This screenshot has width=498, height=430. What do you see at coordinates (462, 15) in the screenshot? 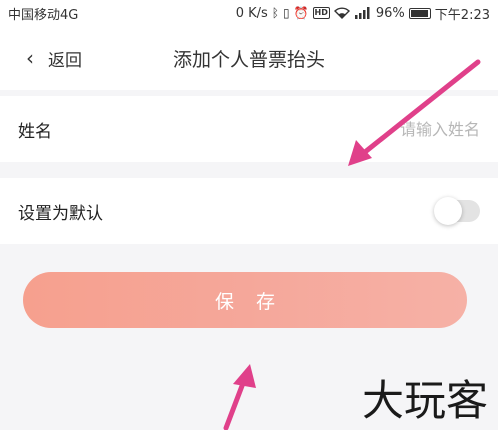
I see `status-time: 下午2:23` at bounding box center [462, 15].